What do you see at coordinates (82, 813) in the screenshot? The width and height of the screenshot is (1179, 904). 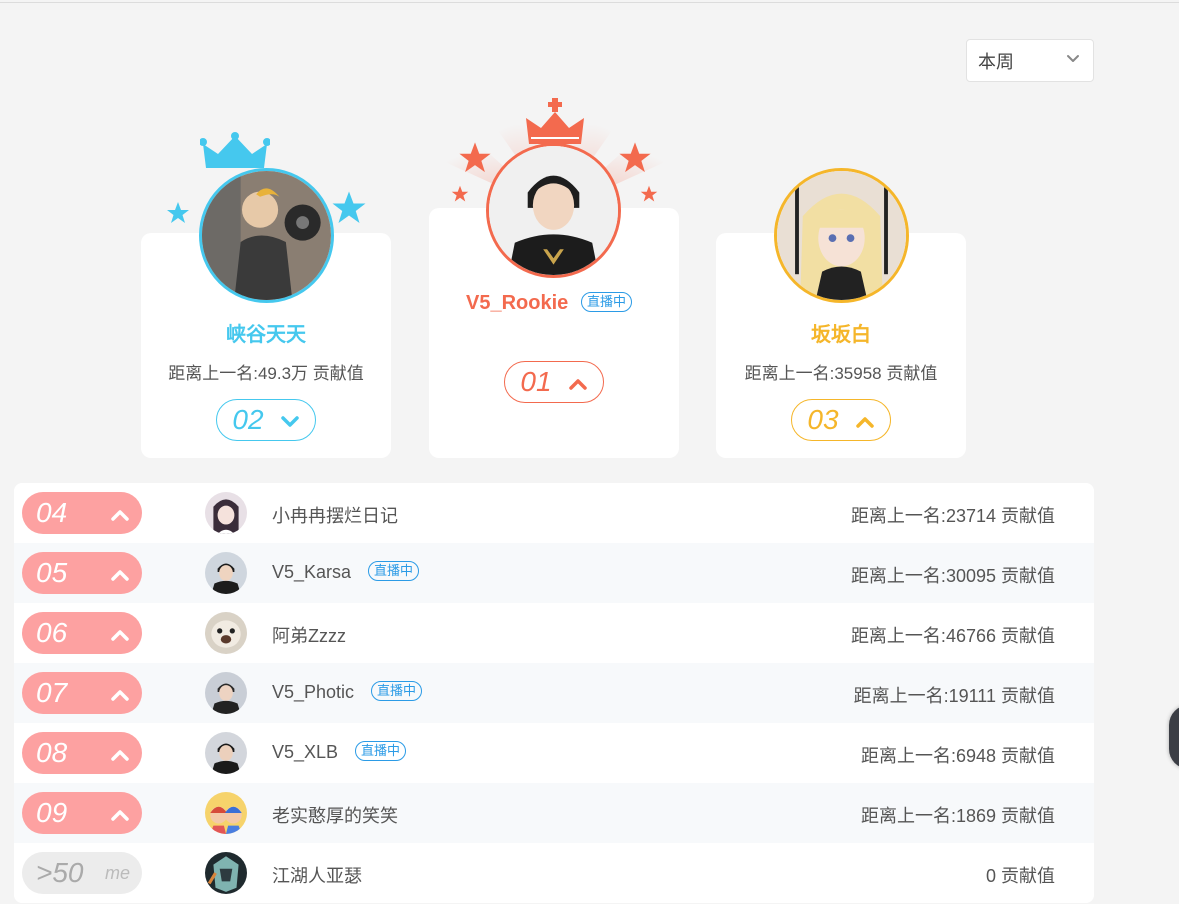 I see `rank-pill: 09` at bounding box center [82, 813].